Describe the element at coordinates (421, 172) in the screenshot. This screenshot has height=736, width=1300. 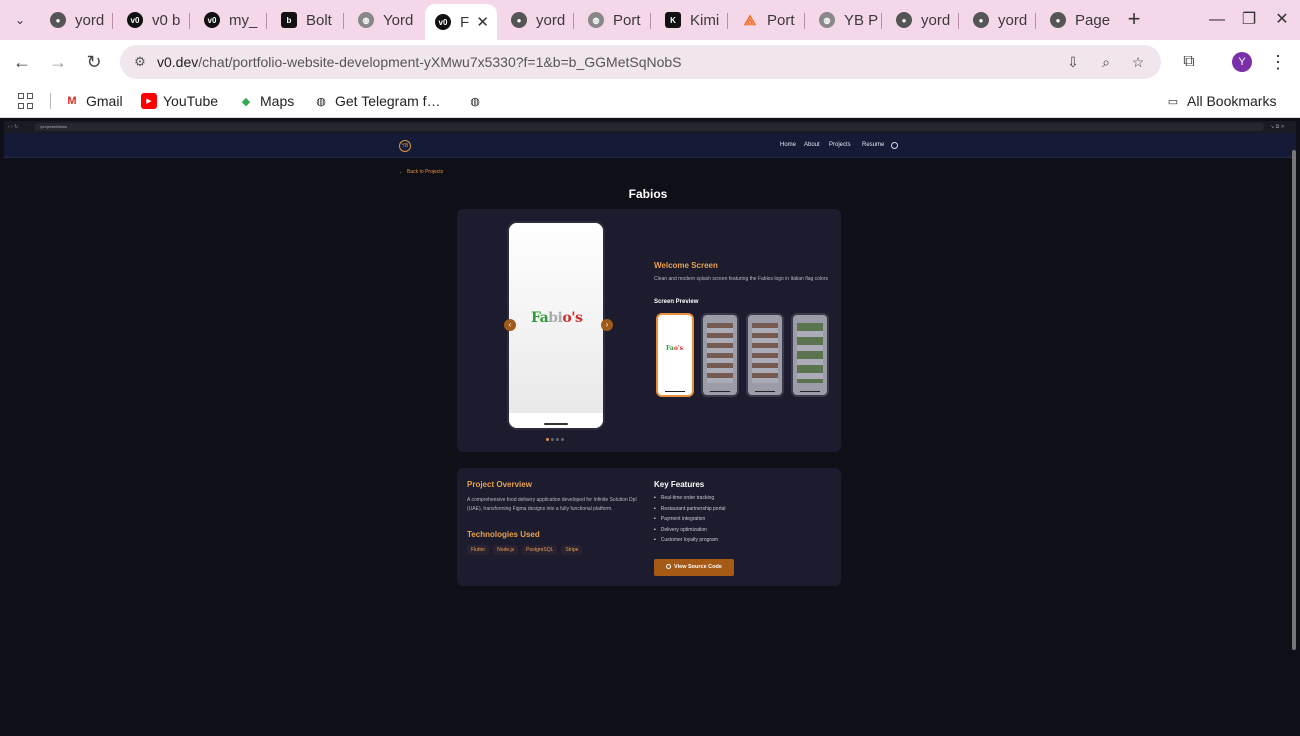
I see `back-to-projects-link: ← Back to Projects` at that location.